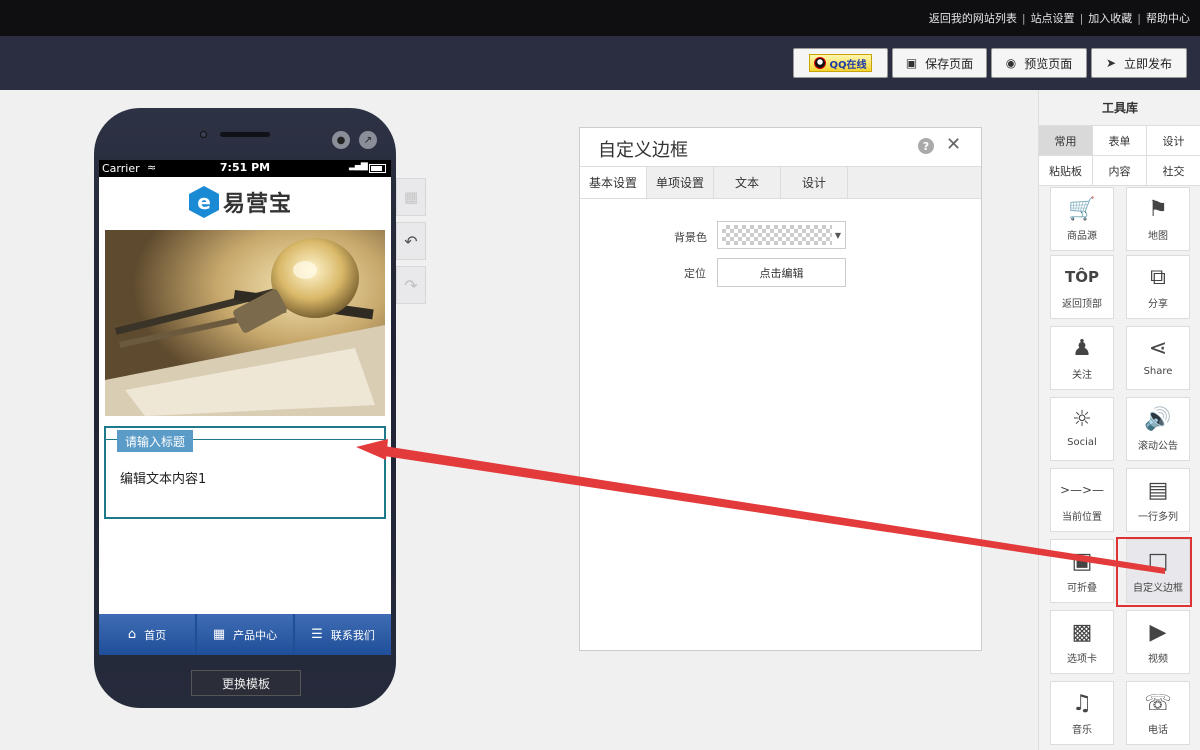  Describe the element at coordinates (1066, 141) in the screenshot. I see `tab-common: 常用` at that location.